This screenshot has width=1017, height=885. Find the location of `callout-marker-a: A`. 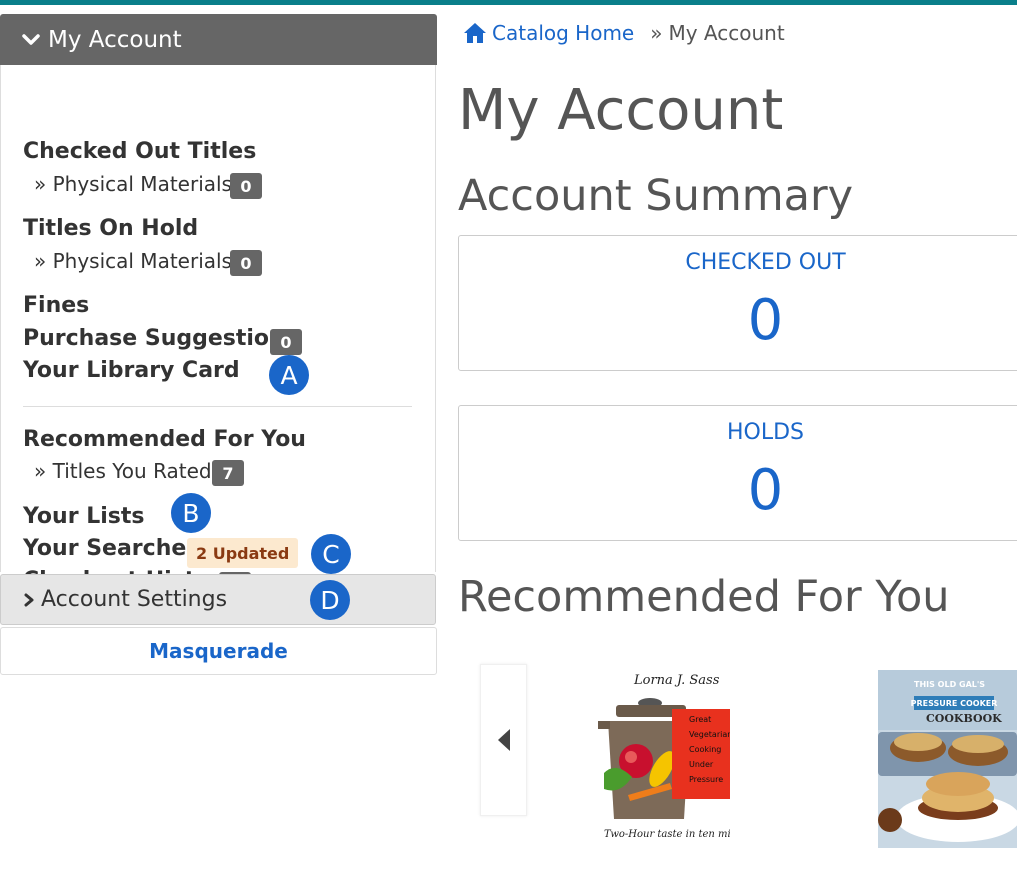

callout-marker-a: A is located at coordinates (289, 375).